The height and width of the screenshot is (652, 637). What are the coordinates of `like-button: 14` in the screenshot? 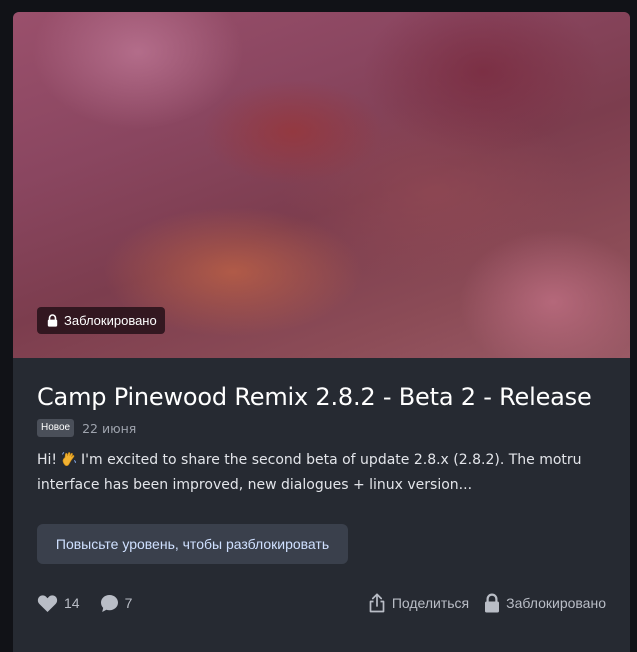 It's located at (58, 603).